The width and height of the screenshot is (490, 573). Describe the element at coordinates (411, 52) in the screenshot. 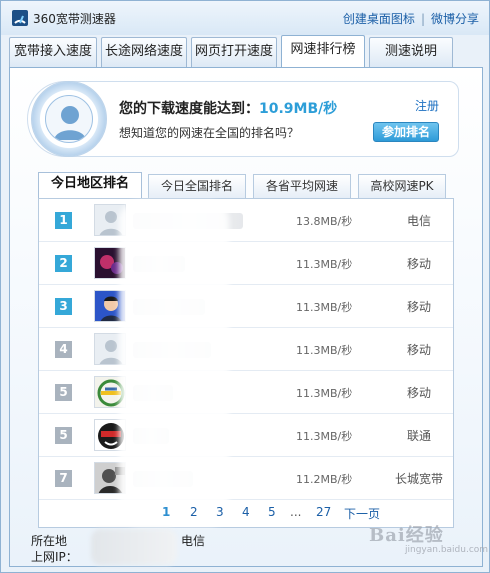

I see `tab-test-instructions: 测速说明` at that location.